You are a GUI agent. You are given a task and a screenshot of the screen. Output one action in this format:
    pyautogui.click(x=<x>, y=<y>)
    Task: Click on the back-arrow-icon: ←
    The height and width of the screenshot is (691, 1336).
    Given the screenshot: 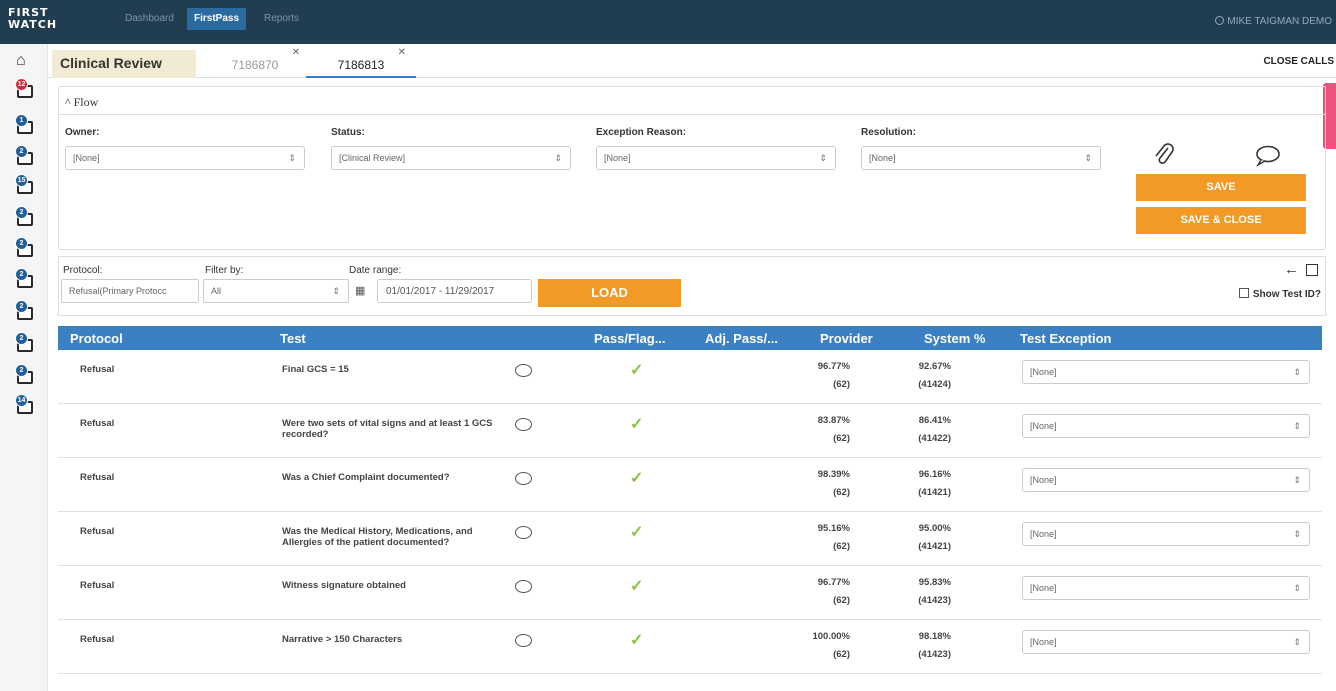 What is the action you would take?
    pyautogui.click(x=1291, y=269)
    